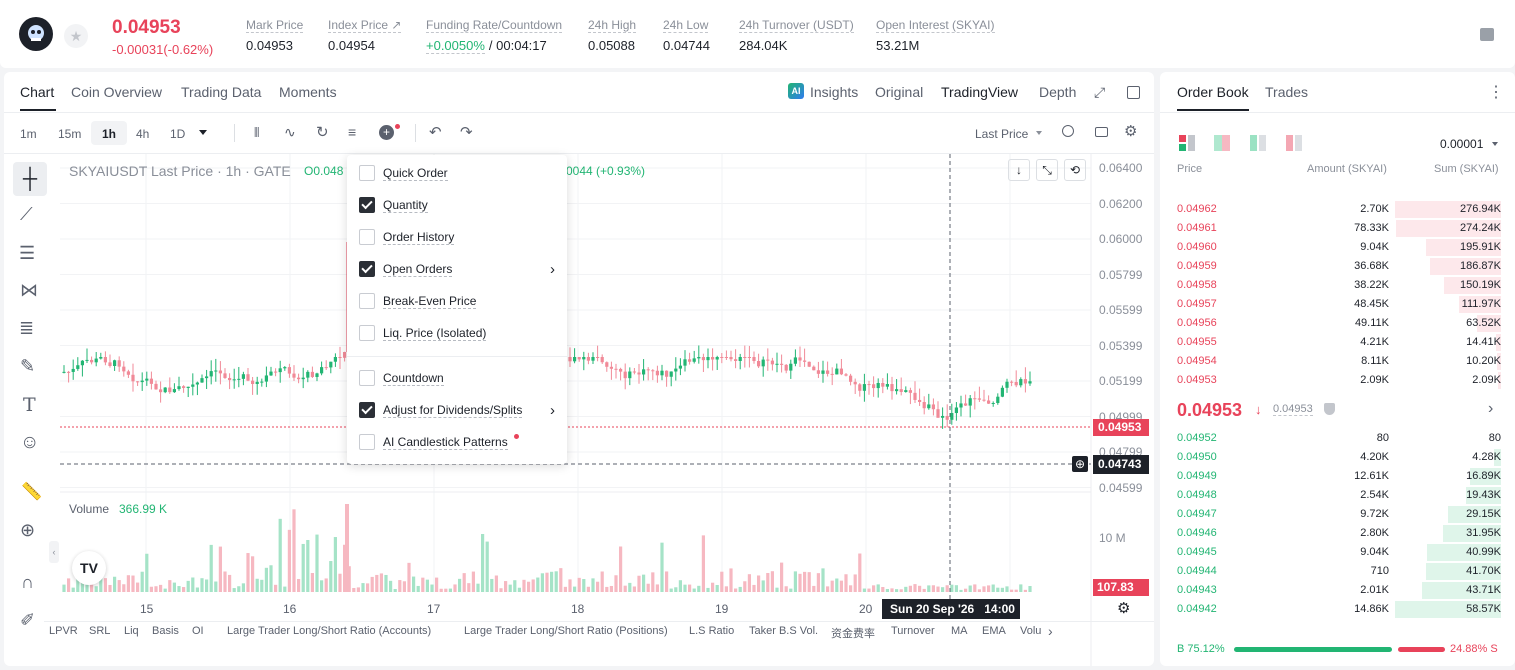 The height and width of the screenshot is (670, 1515). I want to click on ask-row: 0.04958 38.22K 150.19K, so click(1339, 285).